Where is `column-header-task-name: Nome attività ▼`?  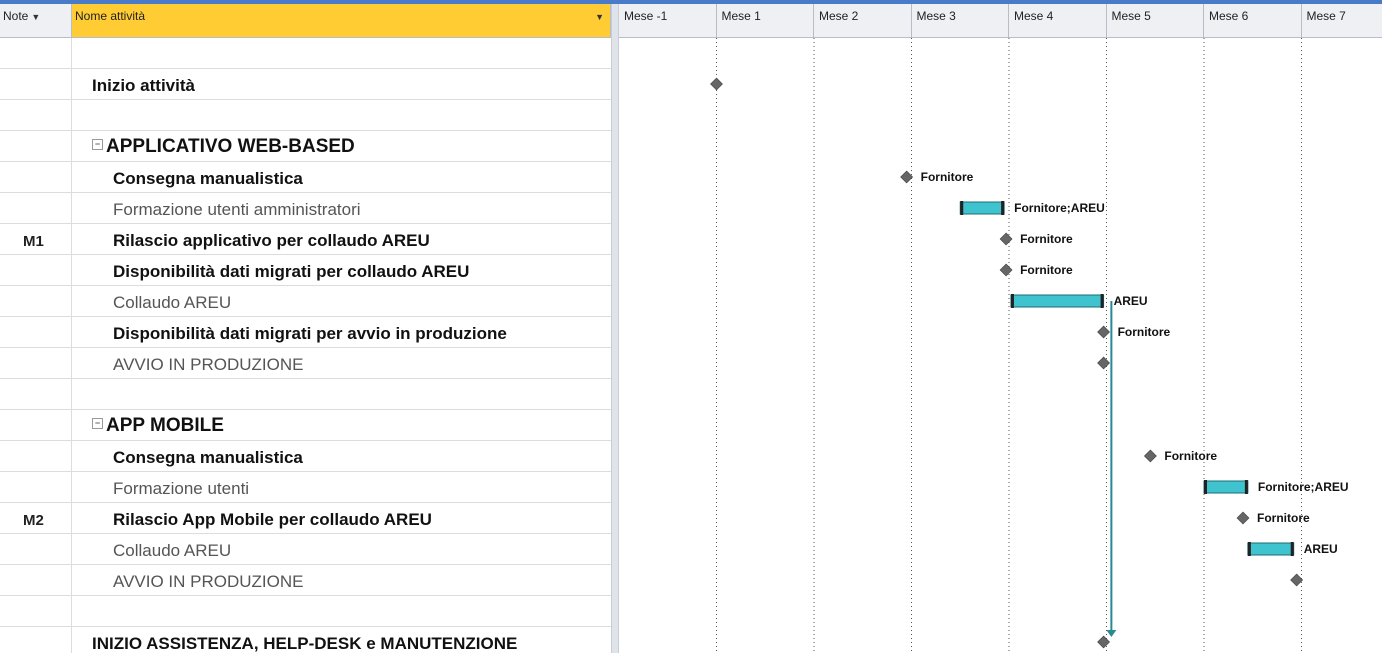
column-header-task-name: Nome attività ▼ is located at coordinates (341, 21).